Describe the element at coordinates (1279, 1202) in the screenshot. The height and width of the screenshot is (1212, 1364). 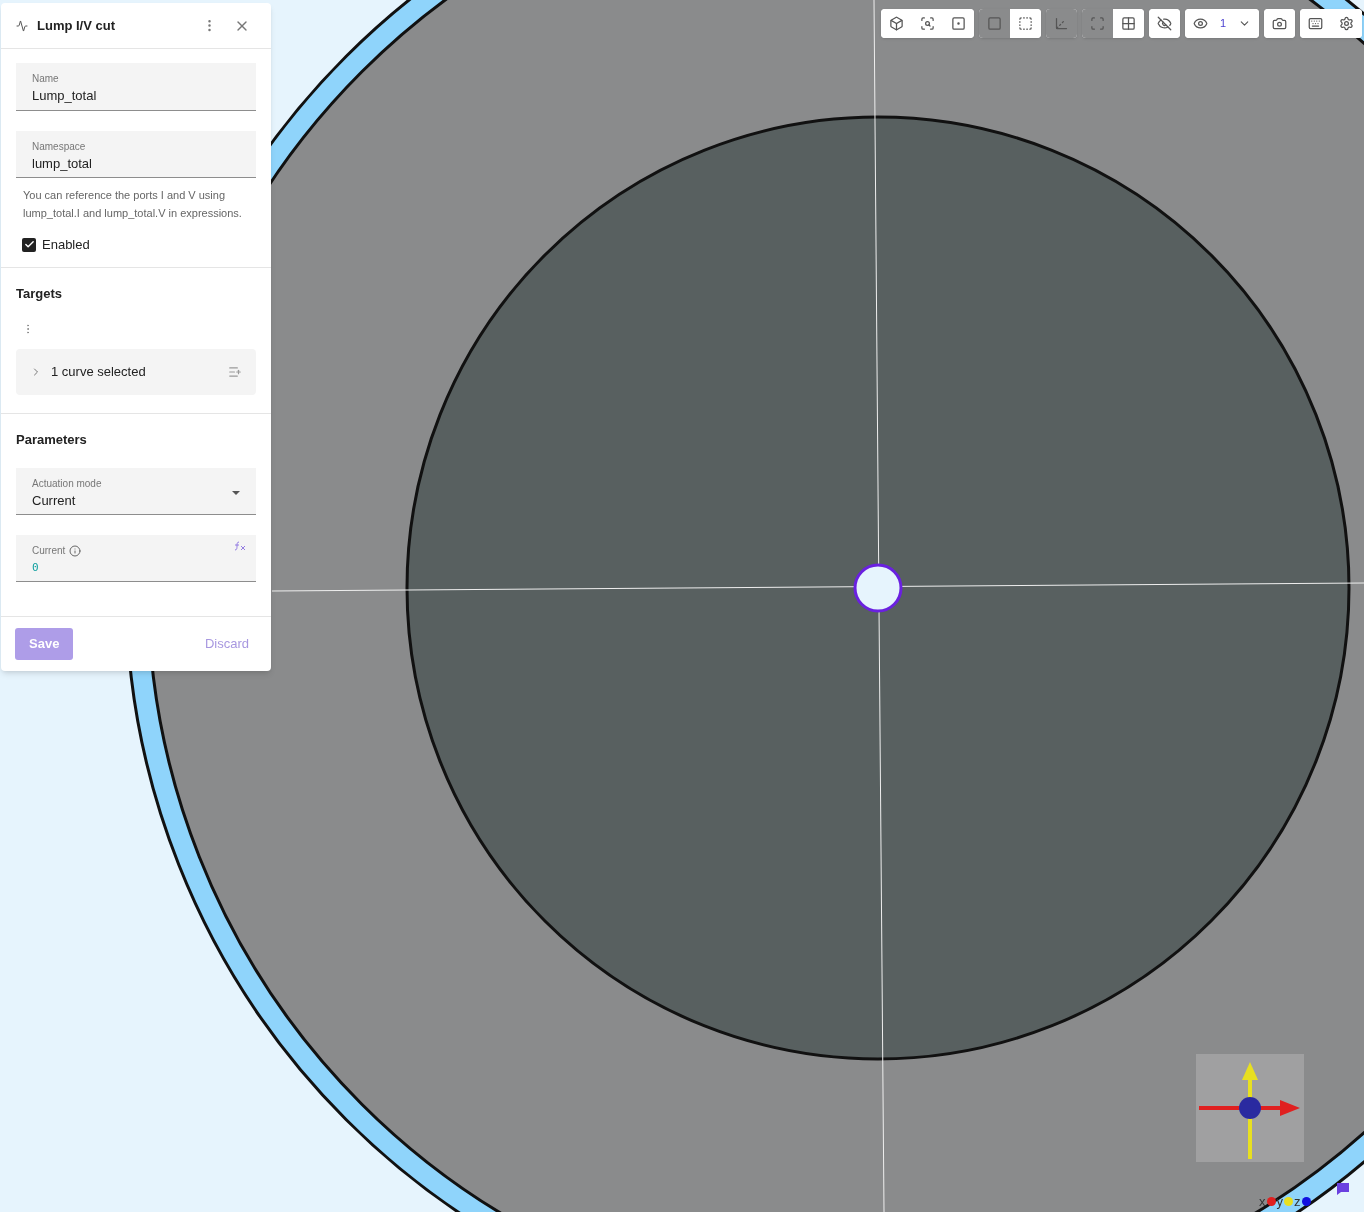
I see `axis-label: y` at that location.